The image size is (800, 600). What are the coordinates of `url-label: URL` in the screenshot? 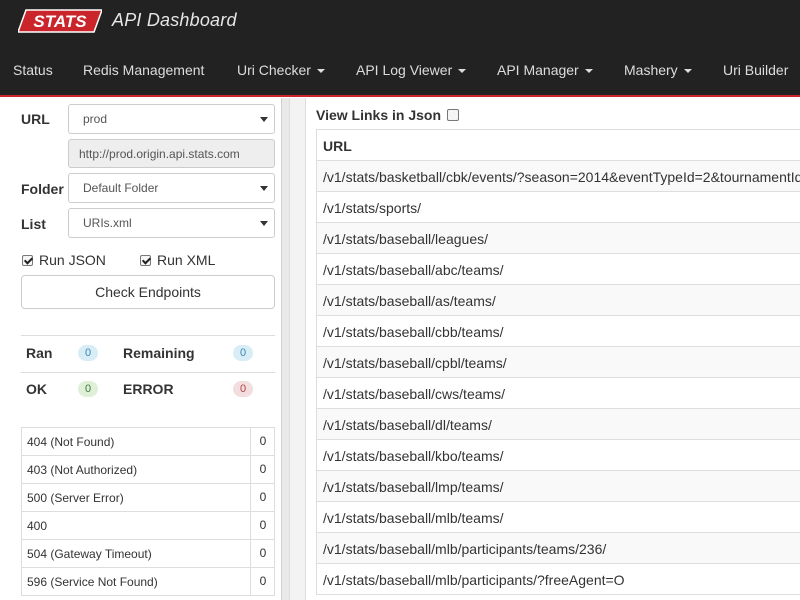 It's located at (35, 119).